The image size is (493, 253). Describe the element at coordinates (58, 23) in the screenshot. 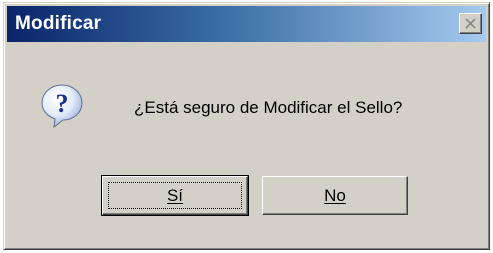

I see `dialog-title: Modificar` at that location.